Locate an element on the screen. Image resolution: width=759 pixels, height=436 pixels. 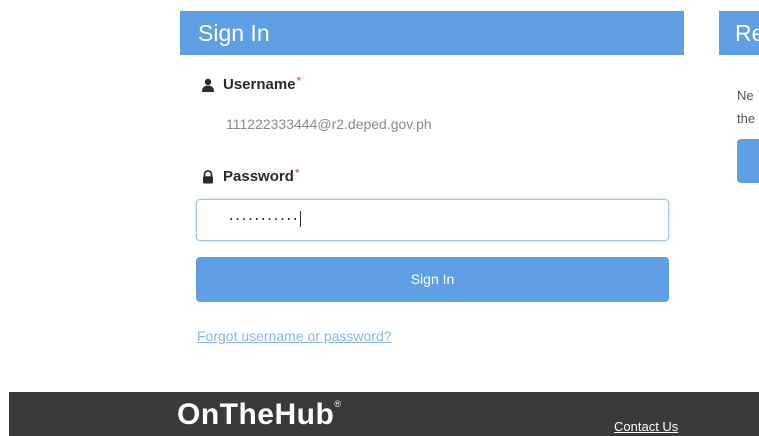
password-field: ··········· is located at coordinates (432, 220).